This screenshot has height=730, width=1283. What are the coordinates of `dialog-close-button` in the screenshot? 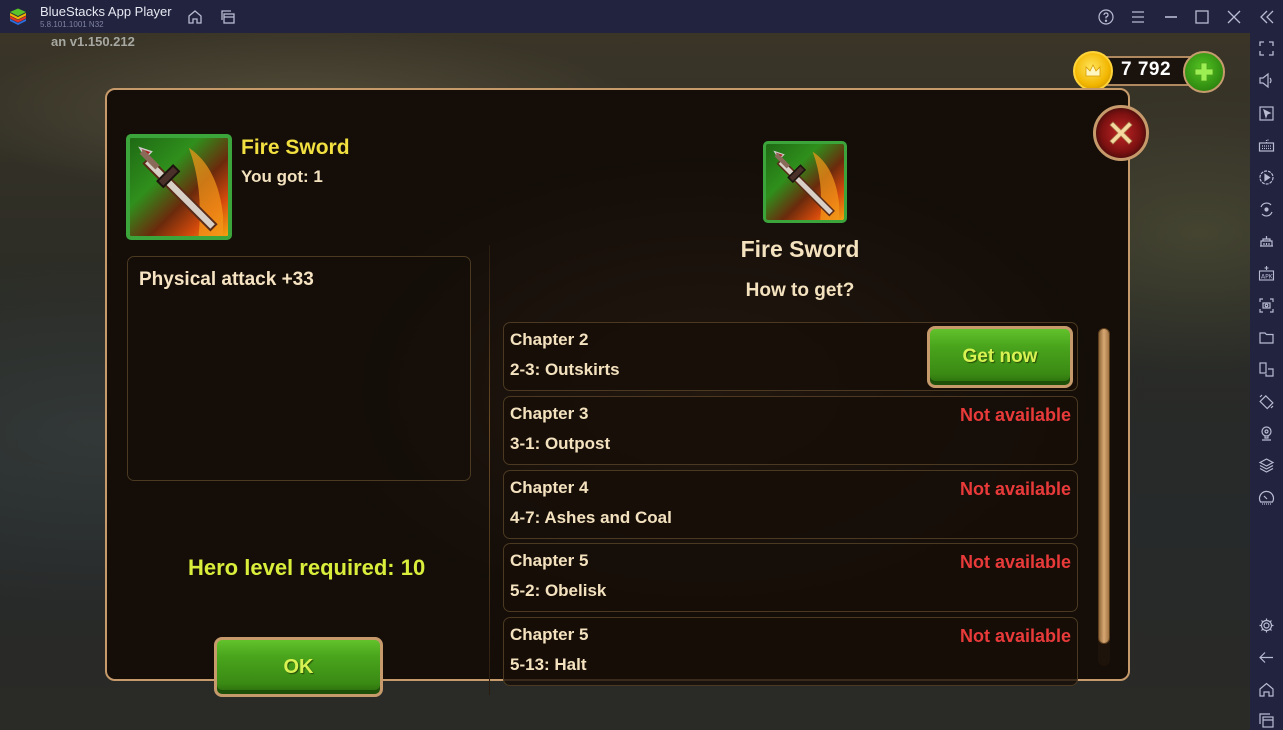 It's located at (1121, 133).